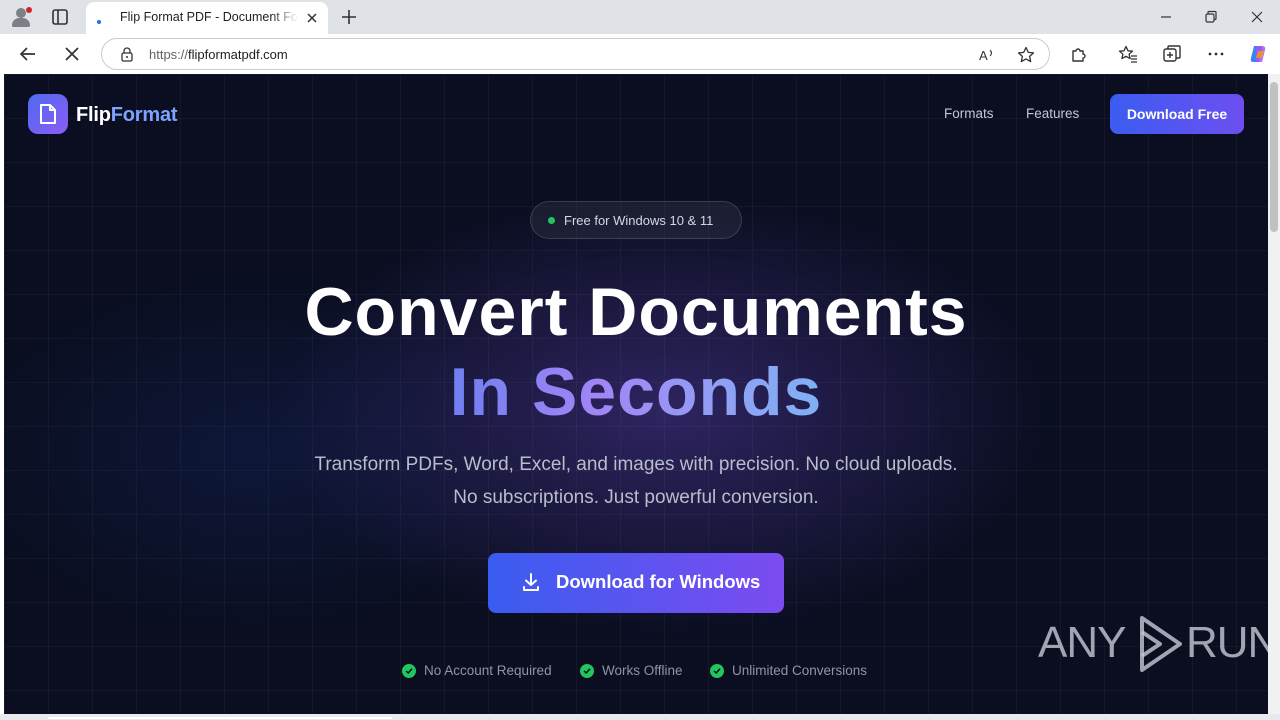 Image resolution: width=1280 pixels, height=720 pixels. I want to click on logo-wordmark: FlipFormat, so click(127, 115).